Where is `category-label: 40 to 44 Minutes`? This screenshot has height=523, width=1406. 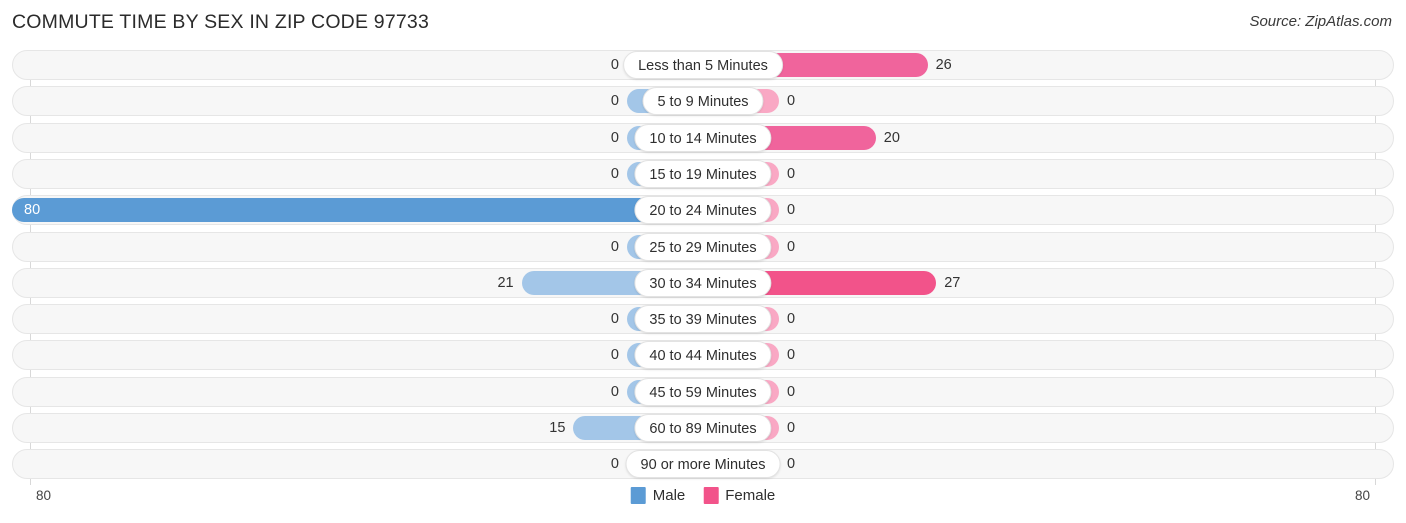 category-label: 40 to 44 Minutes is located at coordinates (703, 355).